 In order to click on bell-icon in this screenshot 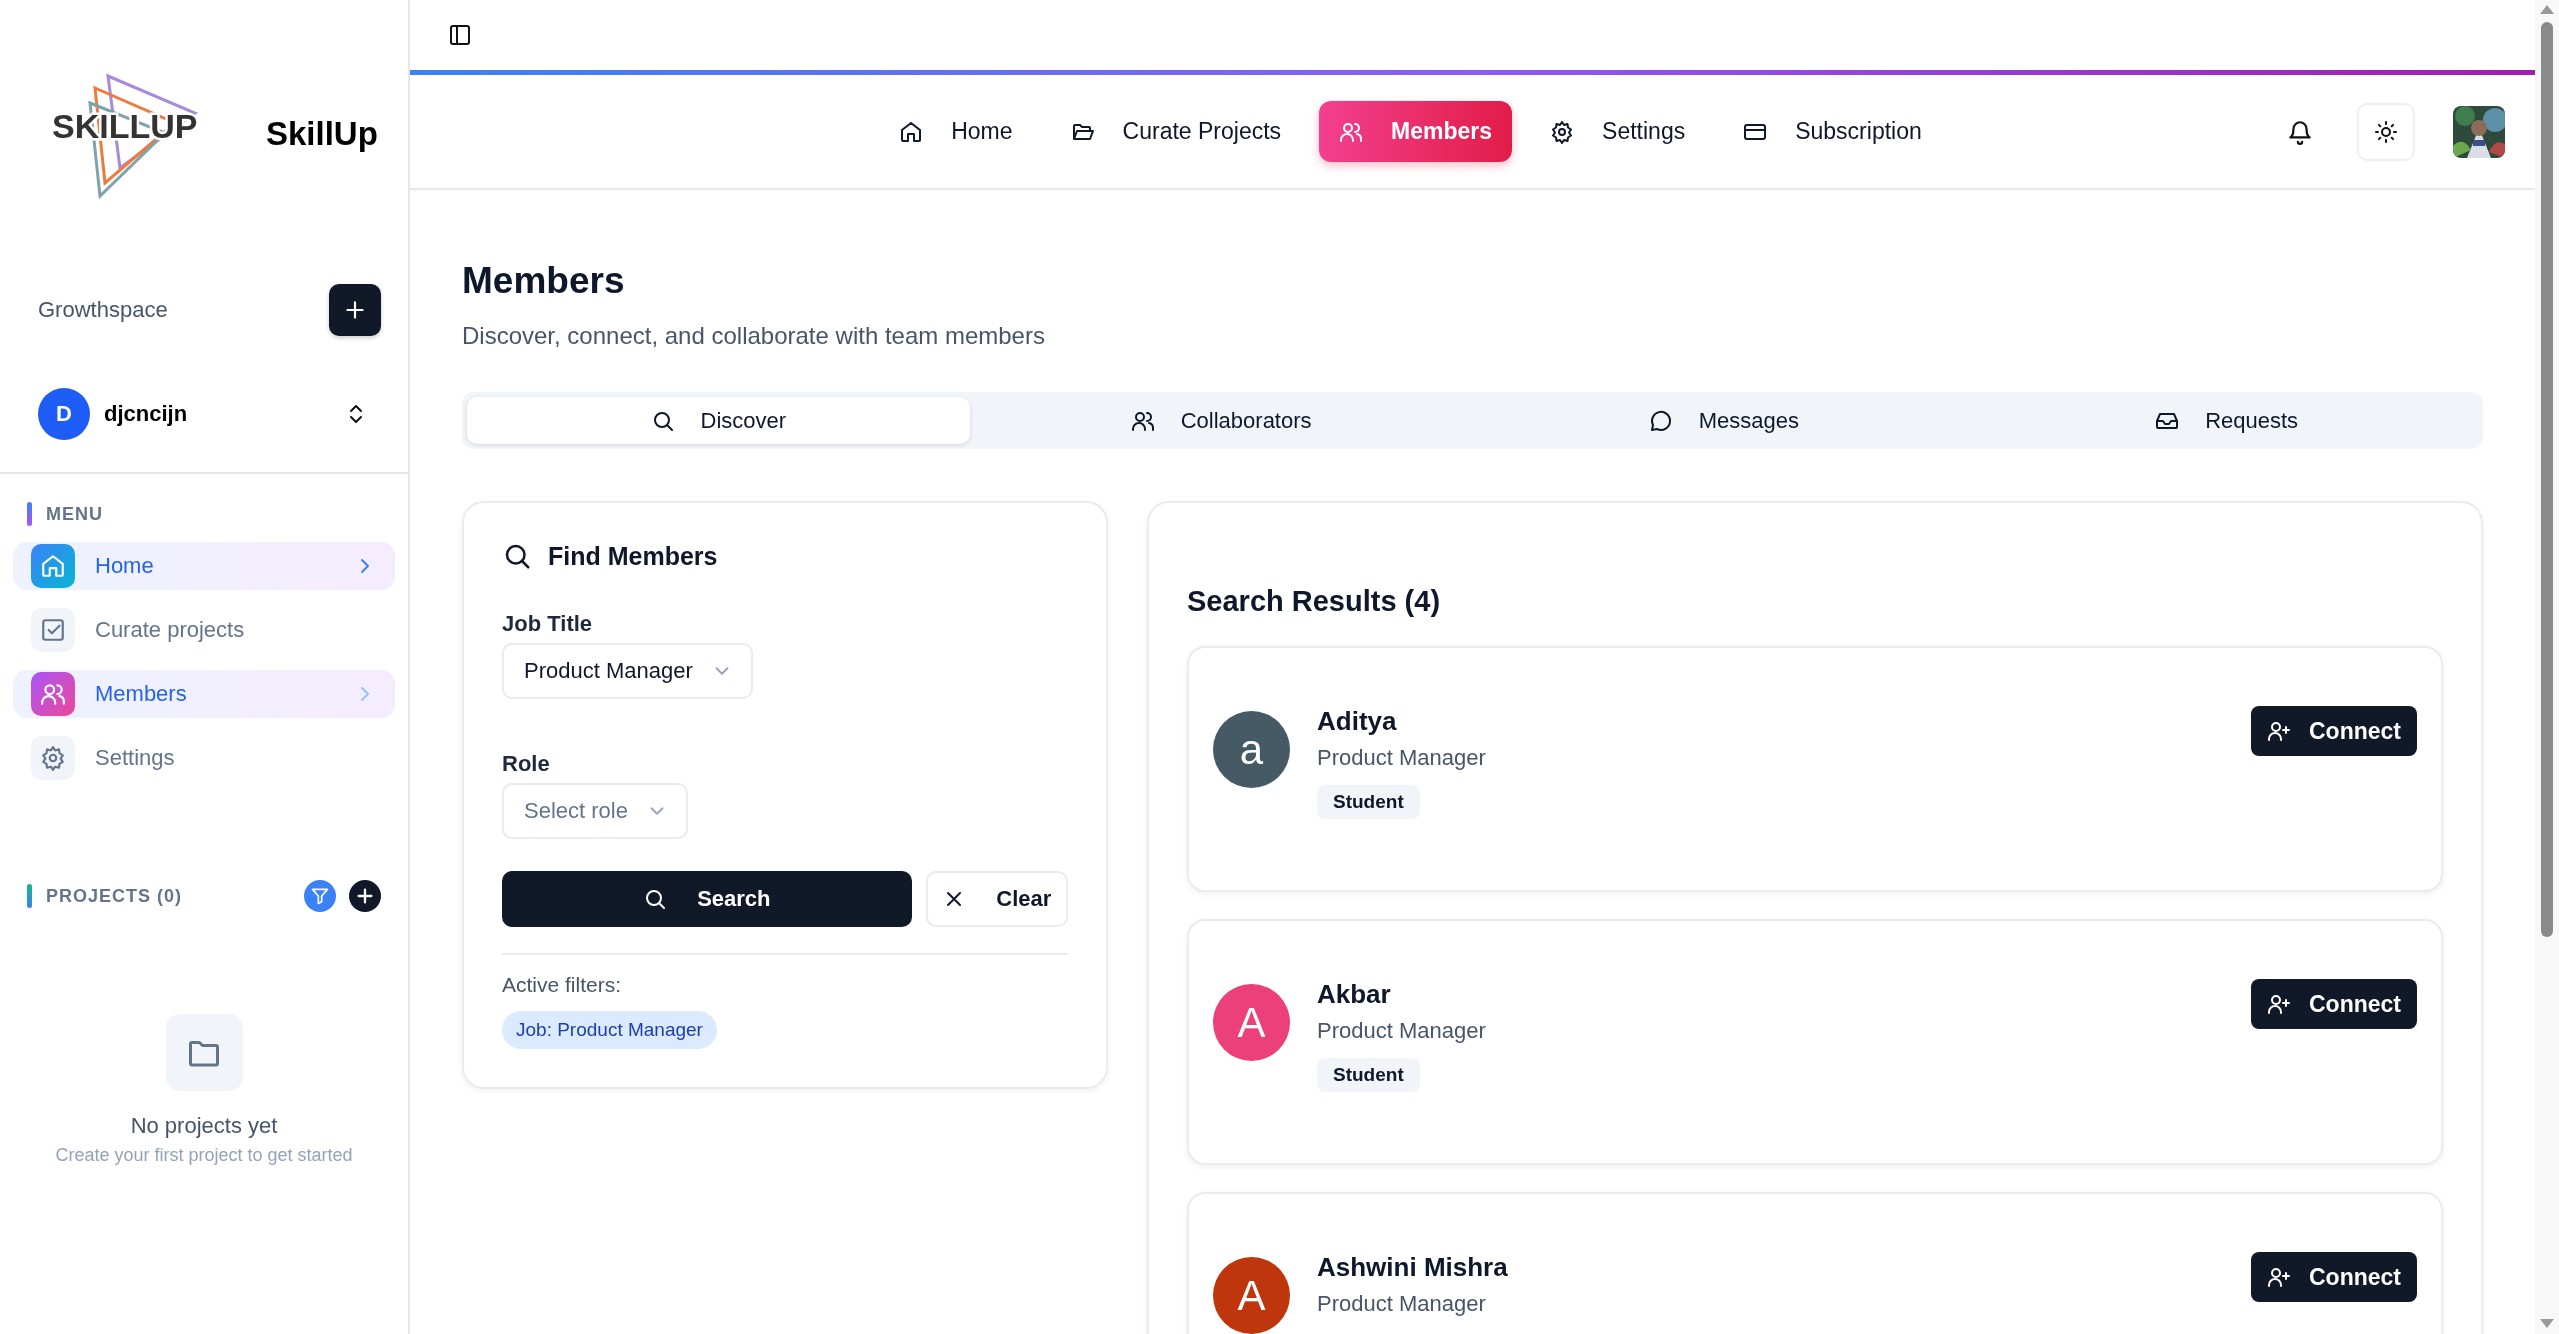, I will do `click(2300, 131)`.